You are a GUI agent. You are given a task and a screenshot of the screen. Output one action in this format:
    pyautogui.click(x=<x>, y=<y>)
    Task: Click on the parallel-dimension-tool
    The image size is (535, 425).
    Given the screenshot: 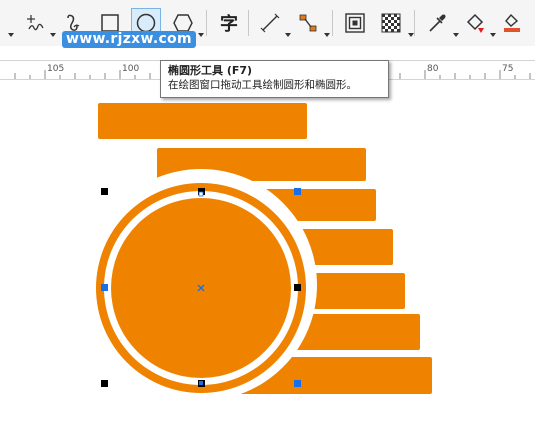 What is the action you would take?
    pyautogui.click(x=270, y=23)
    